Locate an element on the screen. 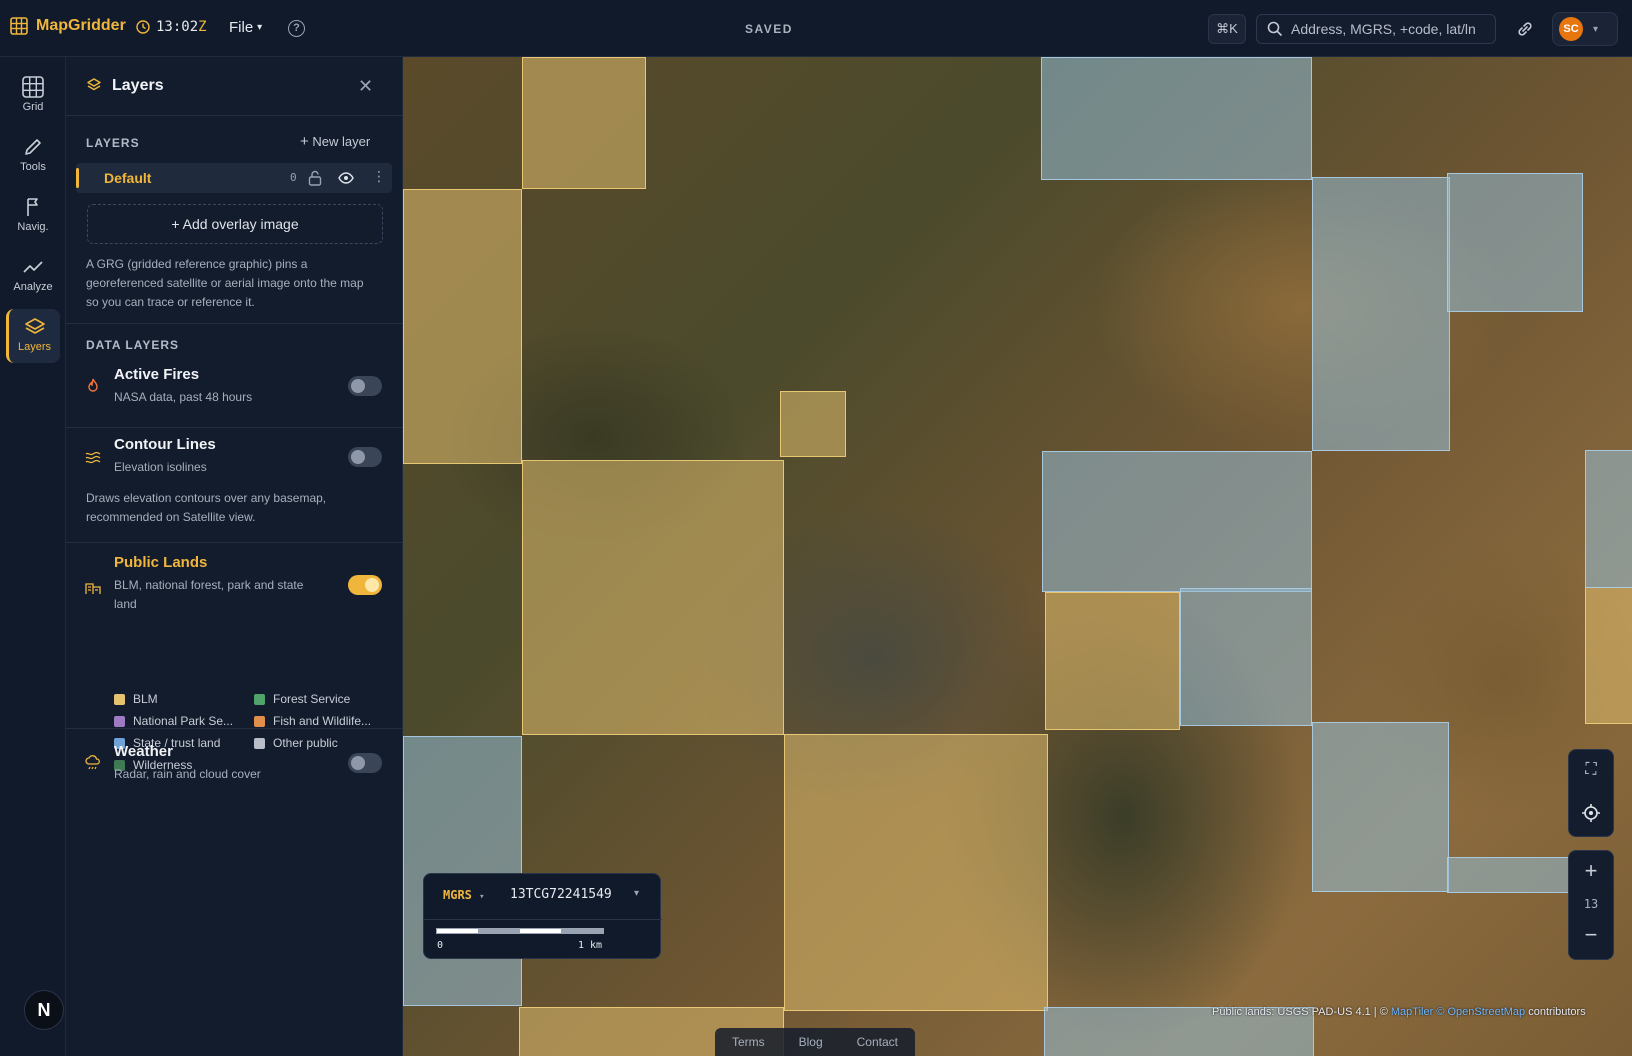  rail-item-tools: Tools is located at coordinates (33, 156).